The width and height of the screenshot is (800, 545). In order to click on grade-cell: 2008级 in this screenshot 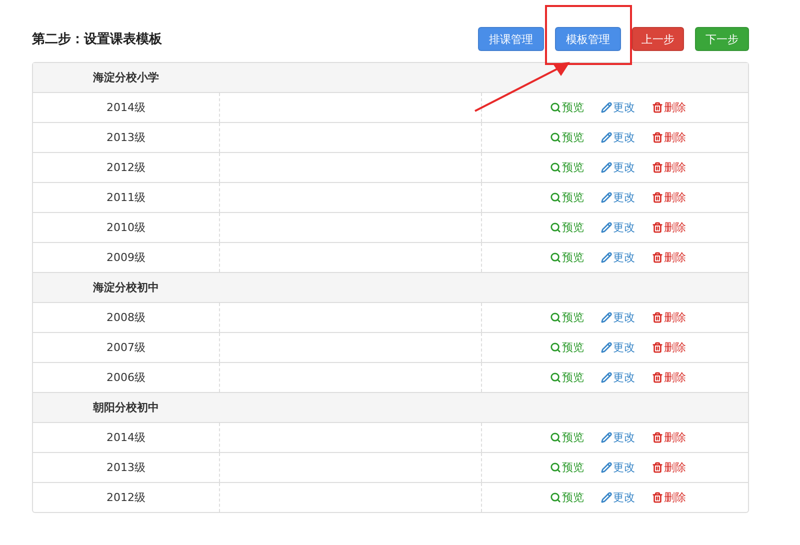, I will do `click(126, 317)`.